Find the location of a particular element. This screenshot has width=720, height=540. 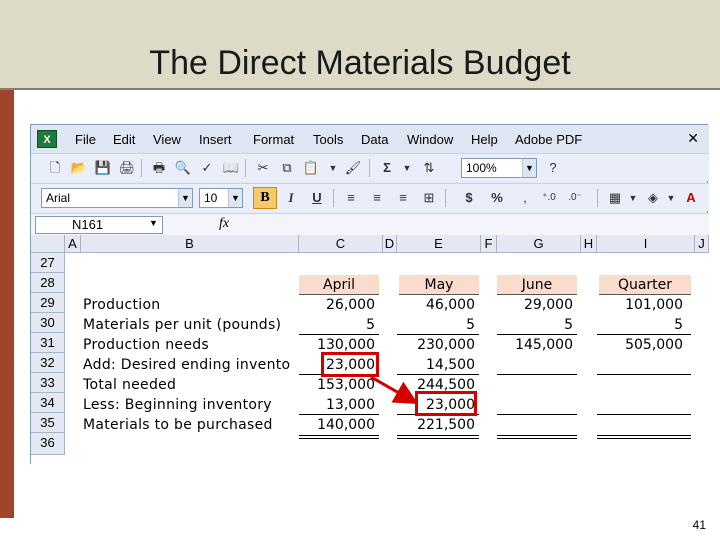

font-name-select: Arial ▼ is located at coordinates (117, 198).